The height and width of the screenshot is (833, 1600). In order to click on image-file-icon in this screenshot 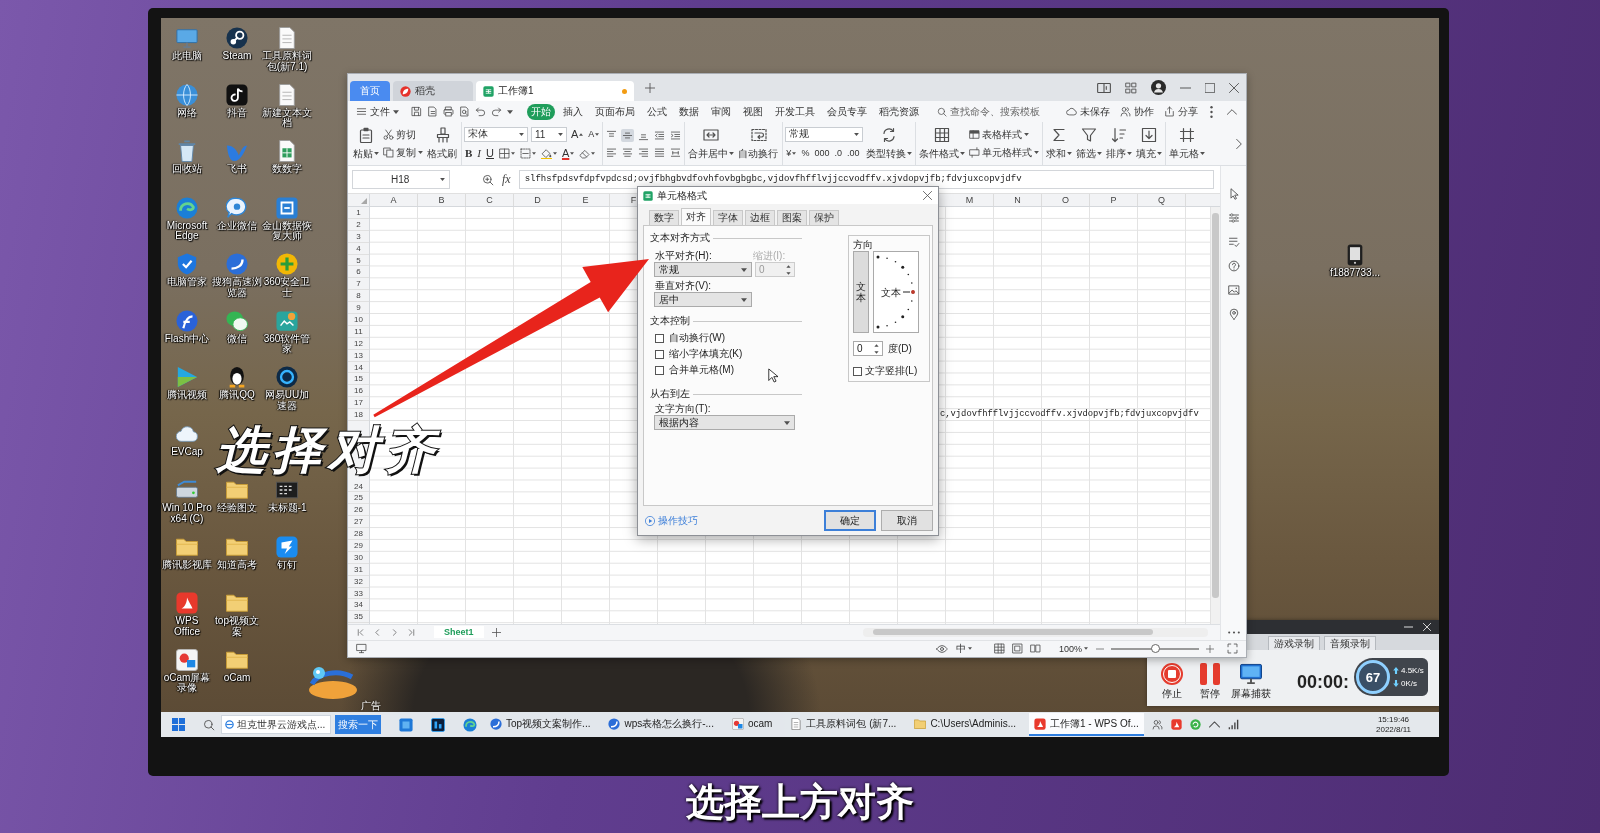, I will do `click(287, 490)`.